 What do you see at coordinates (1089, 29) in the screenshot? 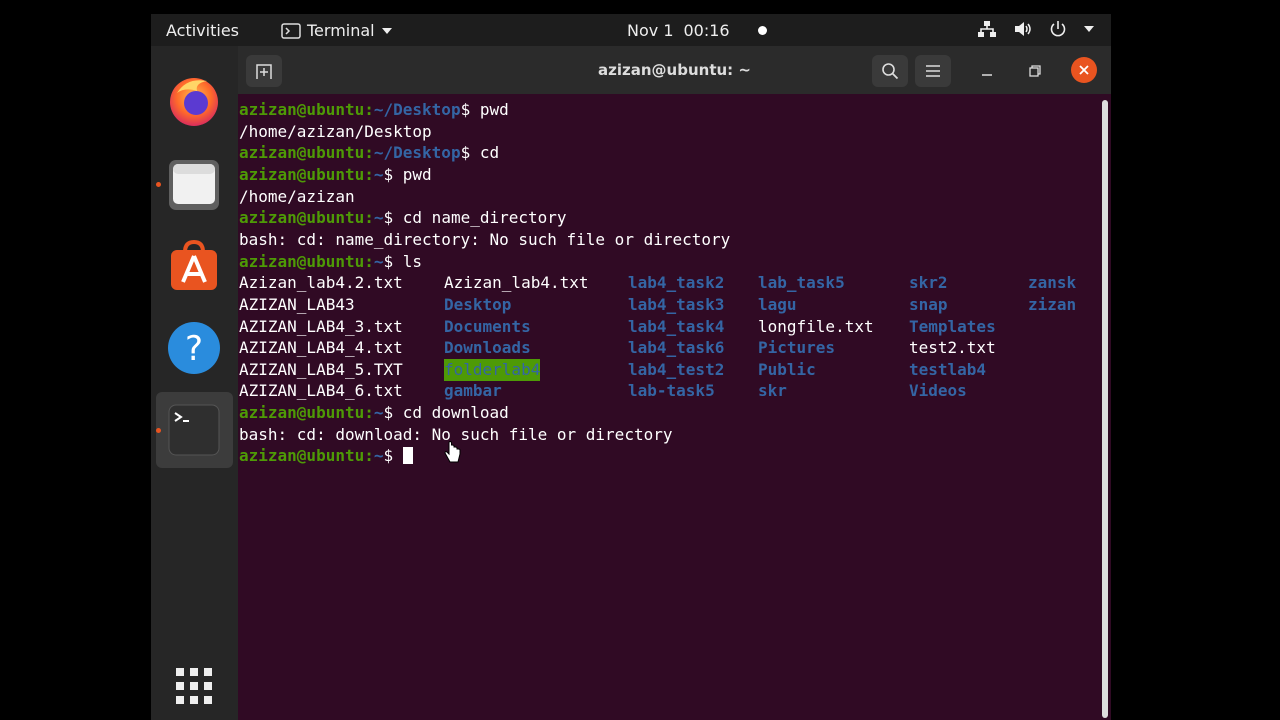
I see `chevron-down-icon` at bounding box center [1089, 29].